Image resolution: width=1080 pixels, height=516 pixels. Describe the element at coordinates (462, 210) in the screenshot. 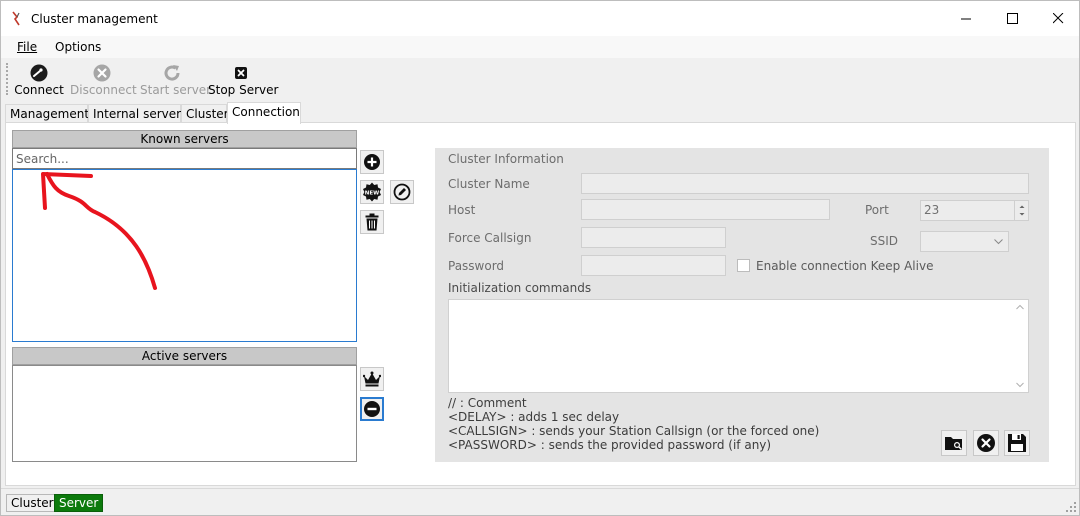

I see `host-label: Host` at that location.